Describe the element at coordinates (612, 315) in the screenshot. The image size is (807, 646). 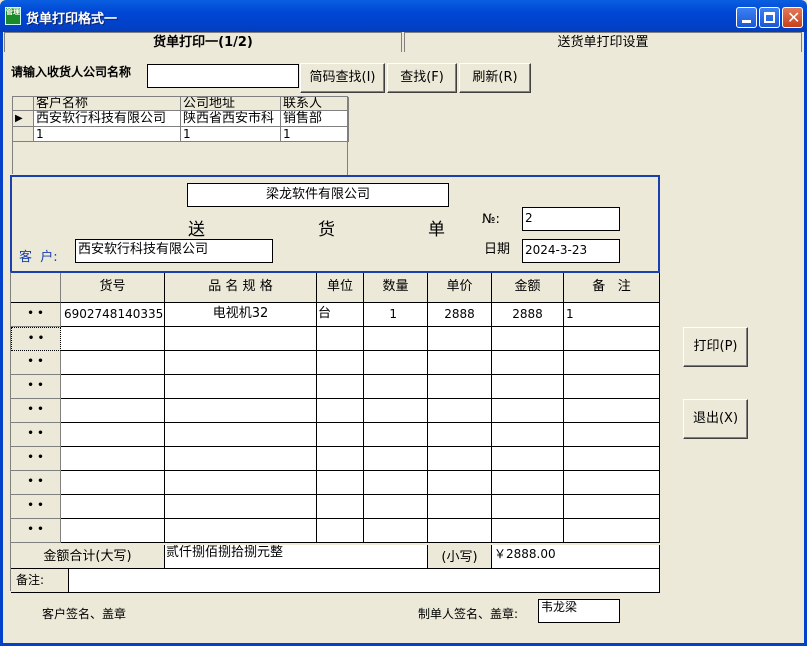
I see `item-cell: 1` at that location.